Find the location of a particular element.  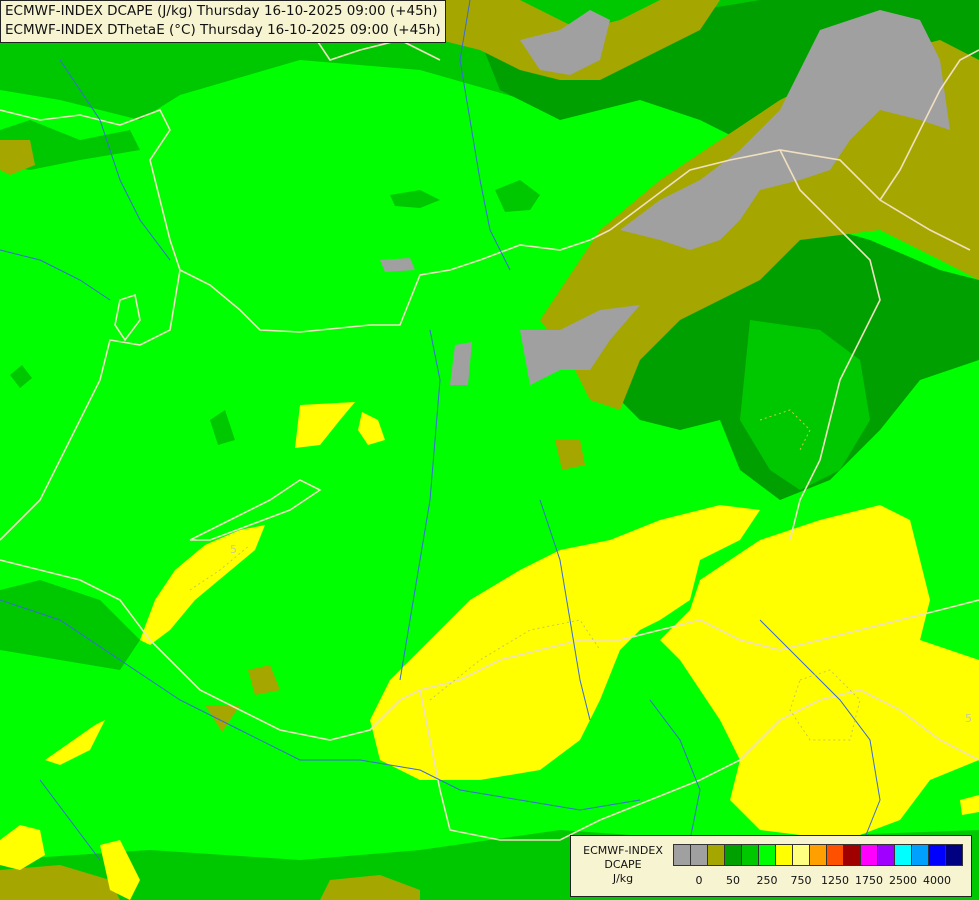

legend-swatches is located at coordinates (818, 855).